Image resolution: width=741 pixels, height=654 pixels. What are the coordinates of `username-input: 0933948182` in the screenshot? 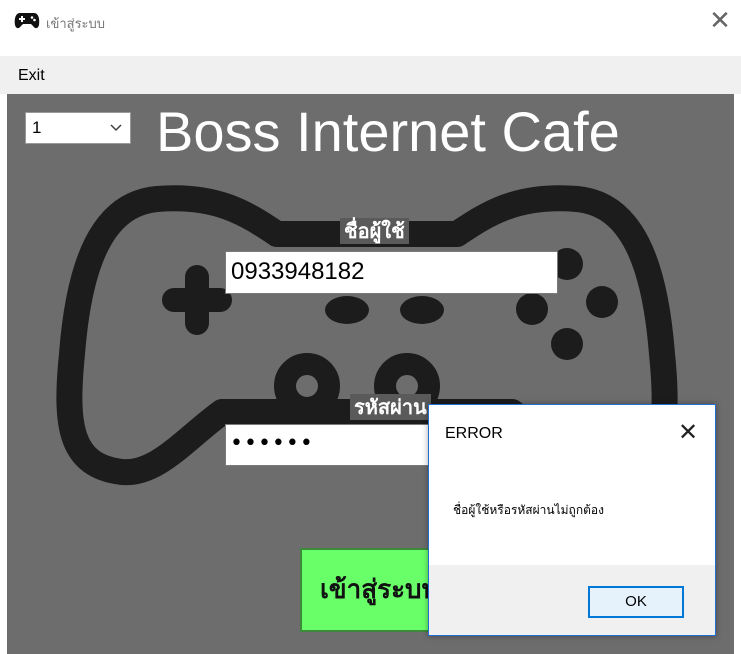 It's located at (391, 272).